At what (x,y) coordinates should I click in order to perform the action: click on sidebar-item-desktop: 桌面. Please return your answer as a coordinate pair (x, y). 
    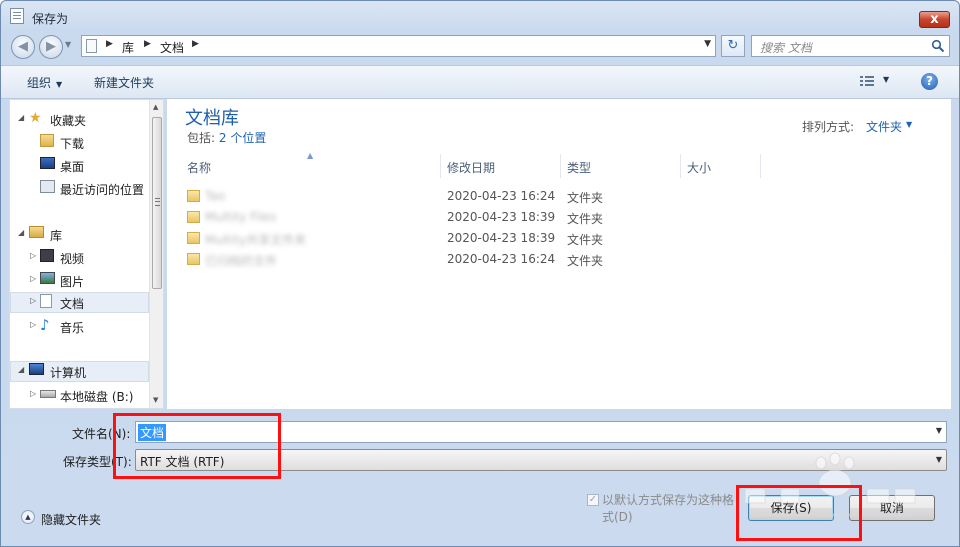
    Looking at the image, I should click on (79, 165).